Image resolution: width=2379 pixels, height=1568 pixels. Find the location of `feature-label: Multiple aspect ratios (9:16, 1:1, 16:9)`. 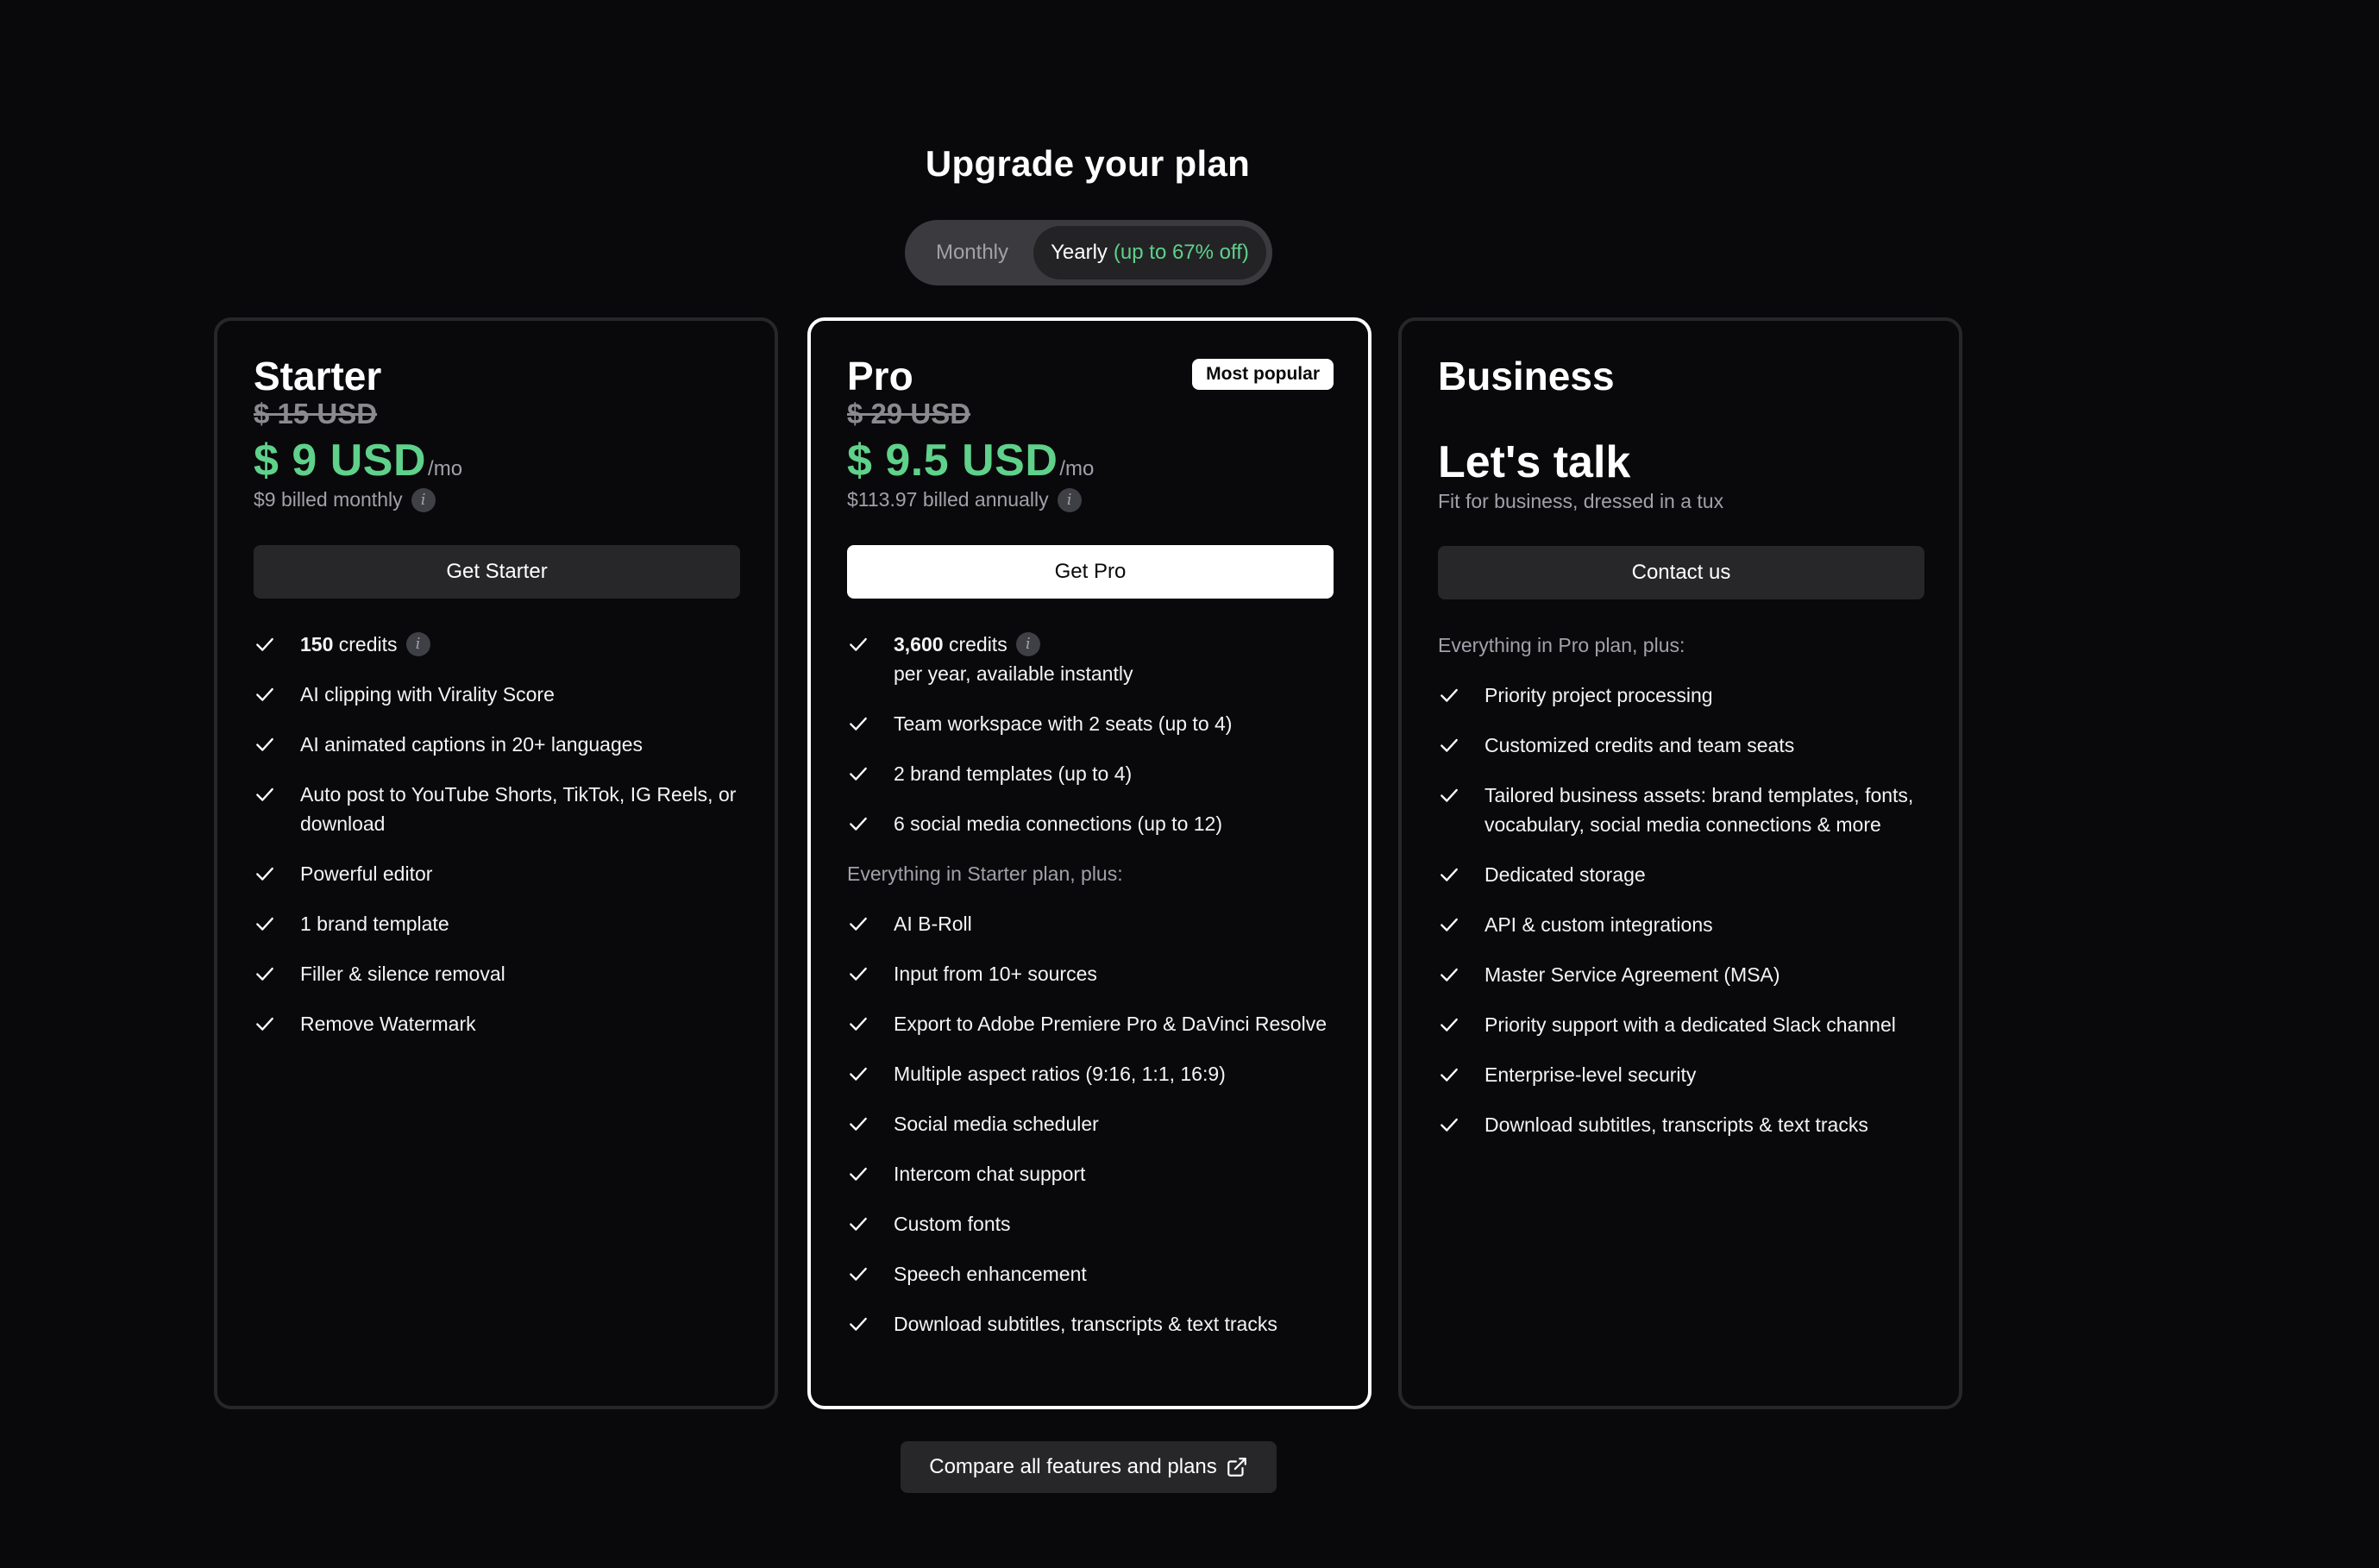

feature-label: Multiple aspect ratios (9:16, 1:1, 16:9) is located at coordinates (1060, 1073).